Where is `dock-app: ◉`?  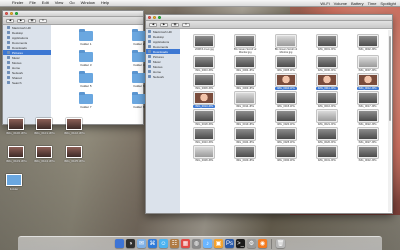 dock-app: ◉ is located at coordinates (262, 243).